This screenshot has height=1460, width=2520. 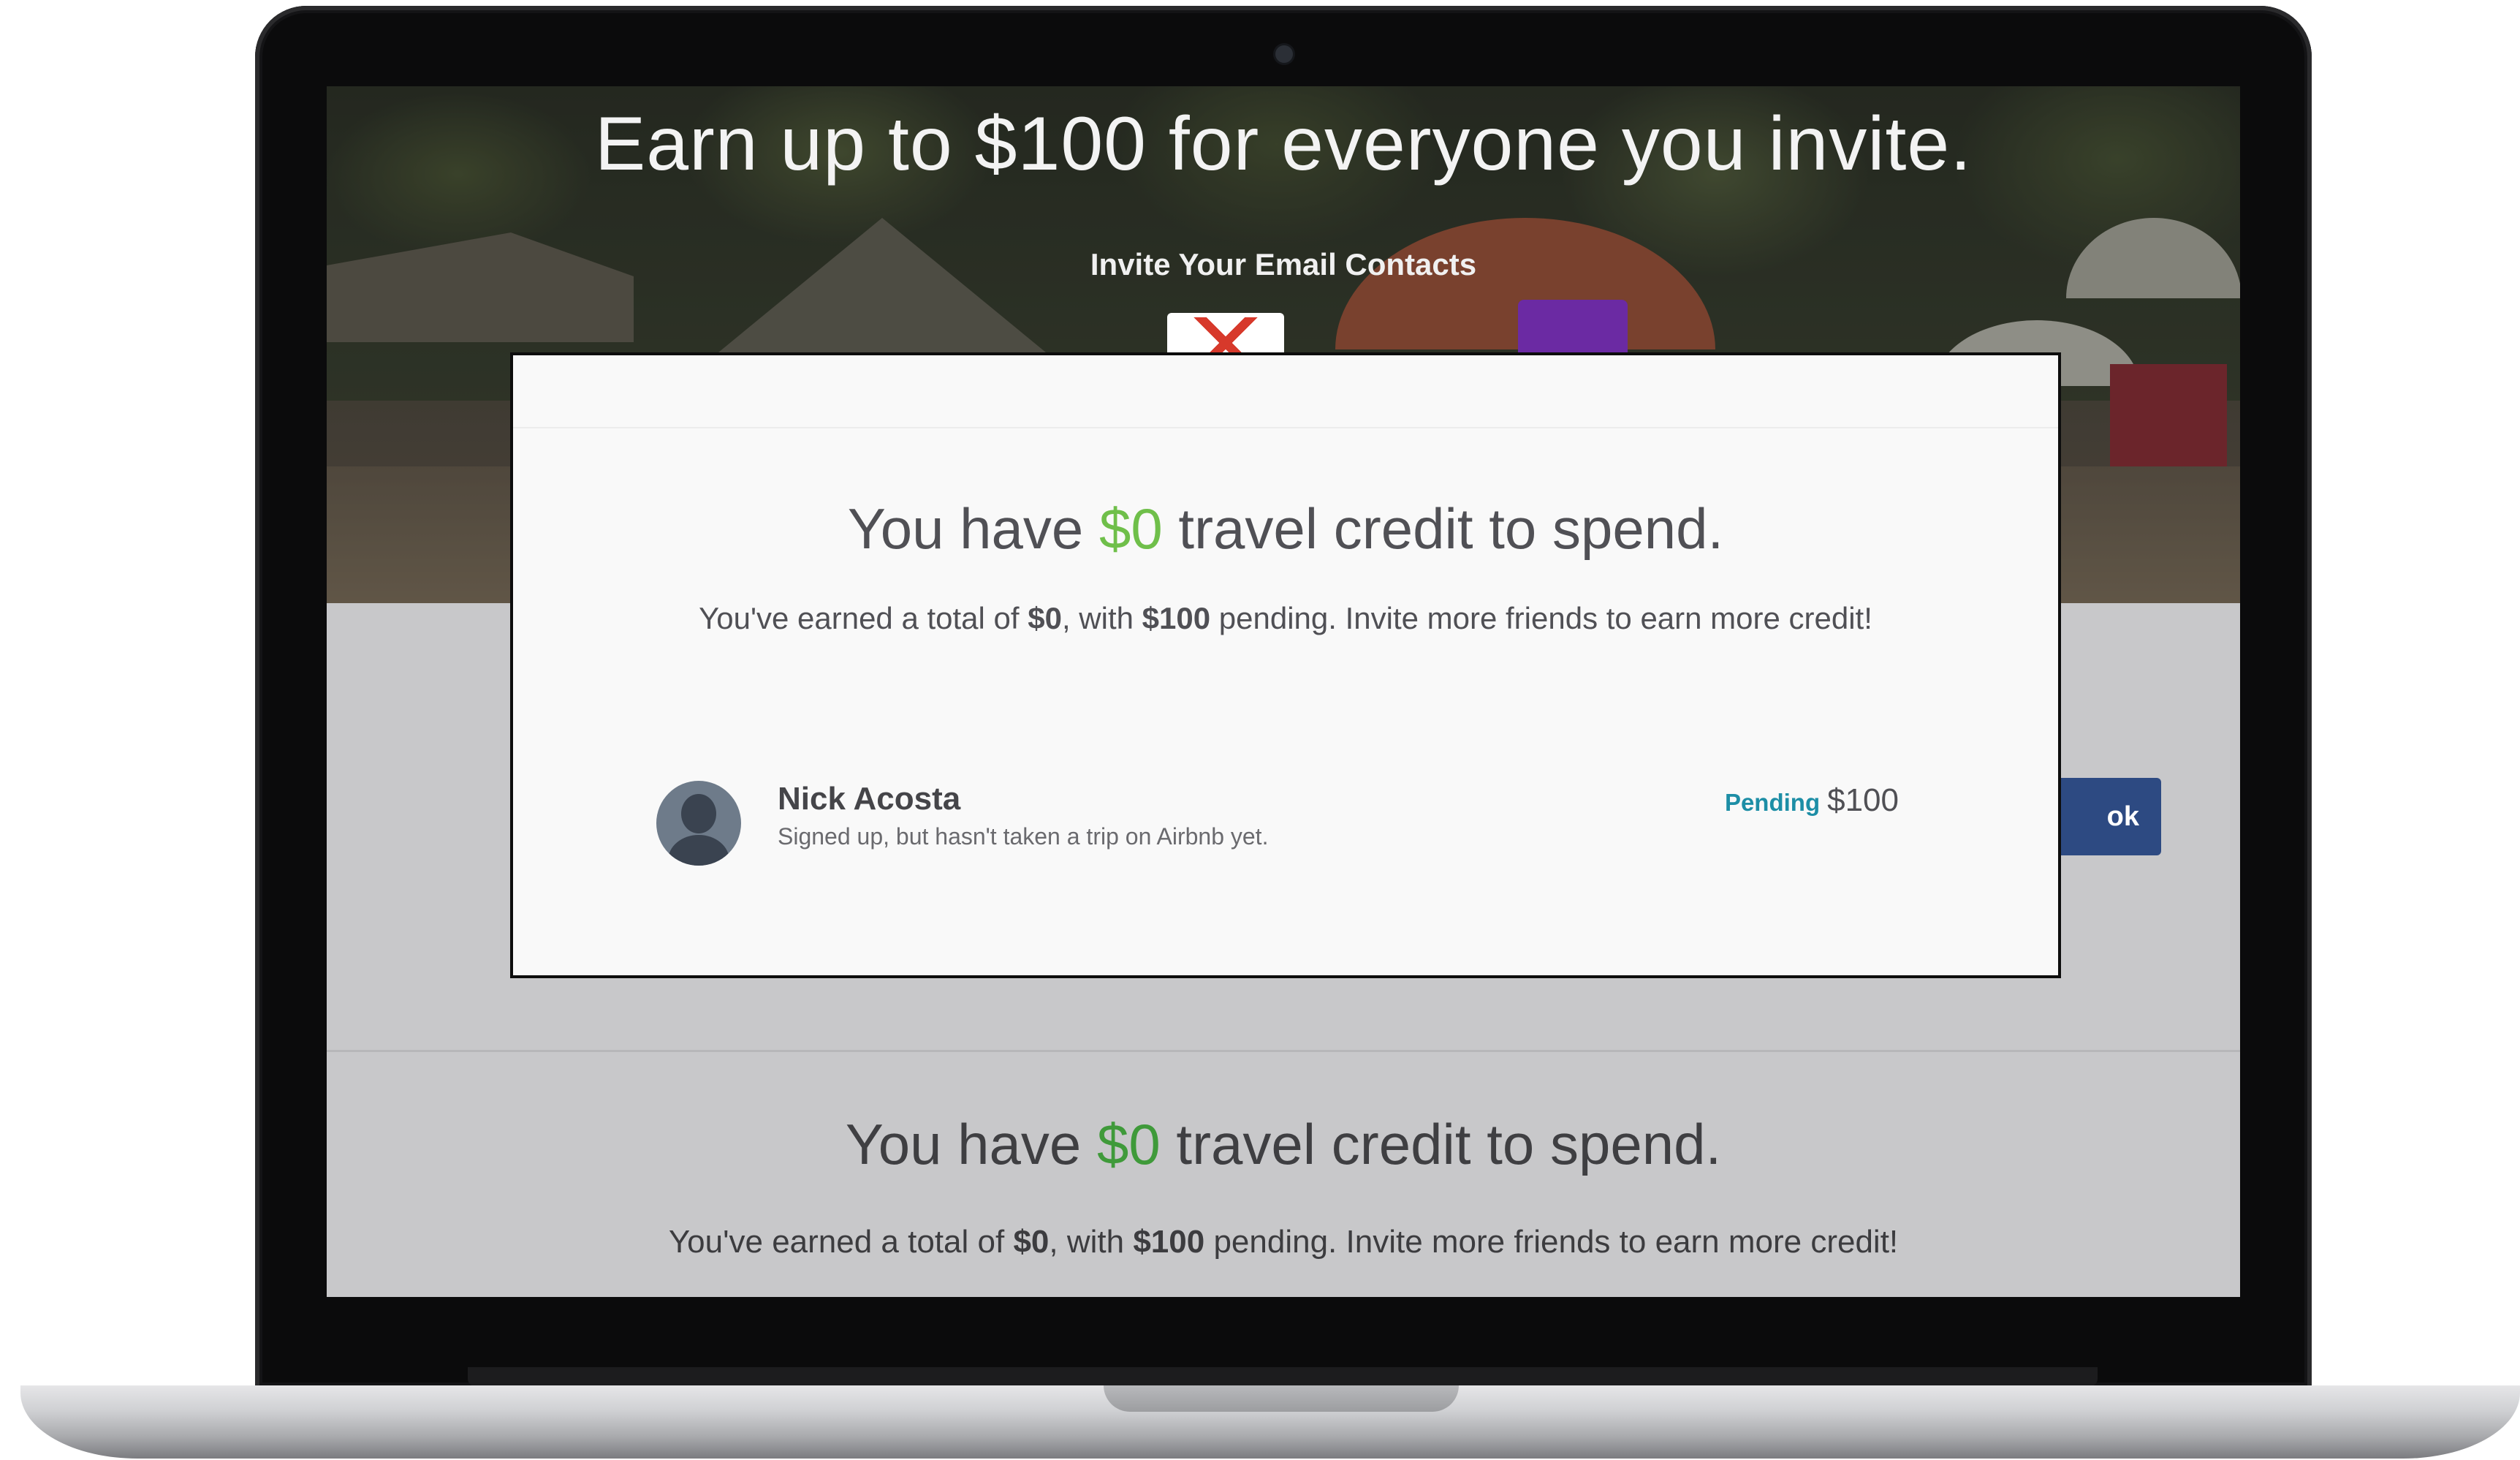 I want to click on facebook-invite-button: ok, so click(x=2106, y=816).